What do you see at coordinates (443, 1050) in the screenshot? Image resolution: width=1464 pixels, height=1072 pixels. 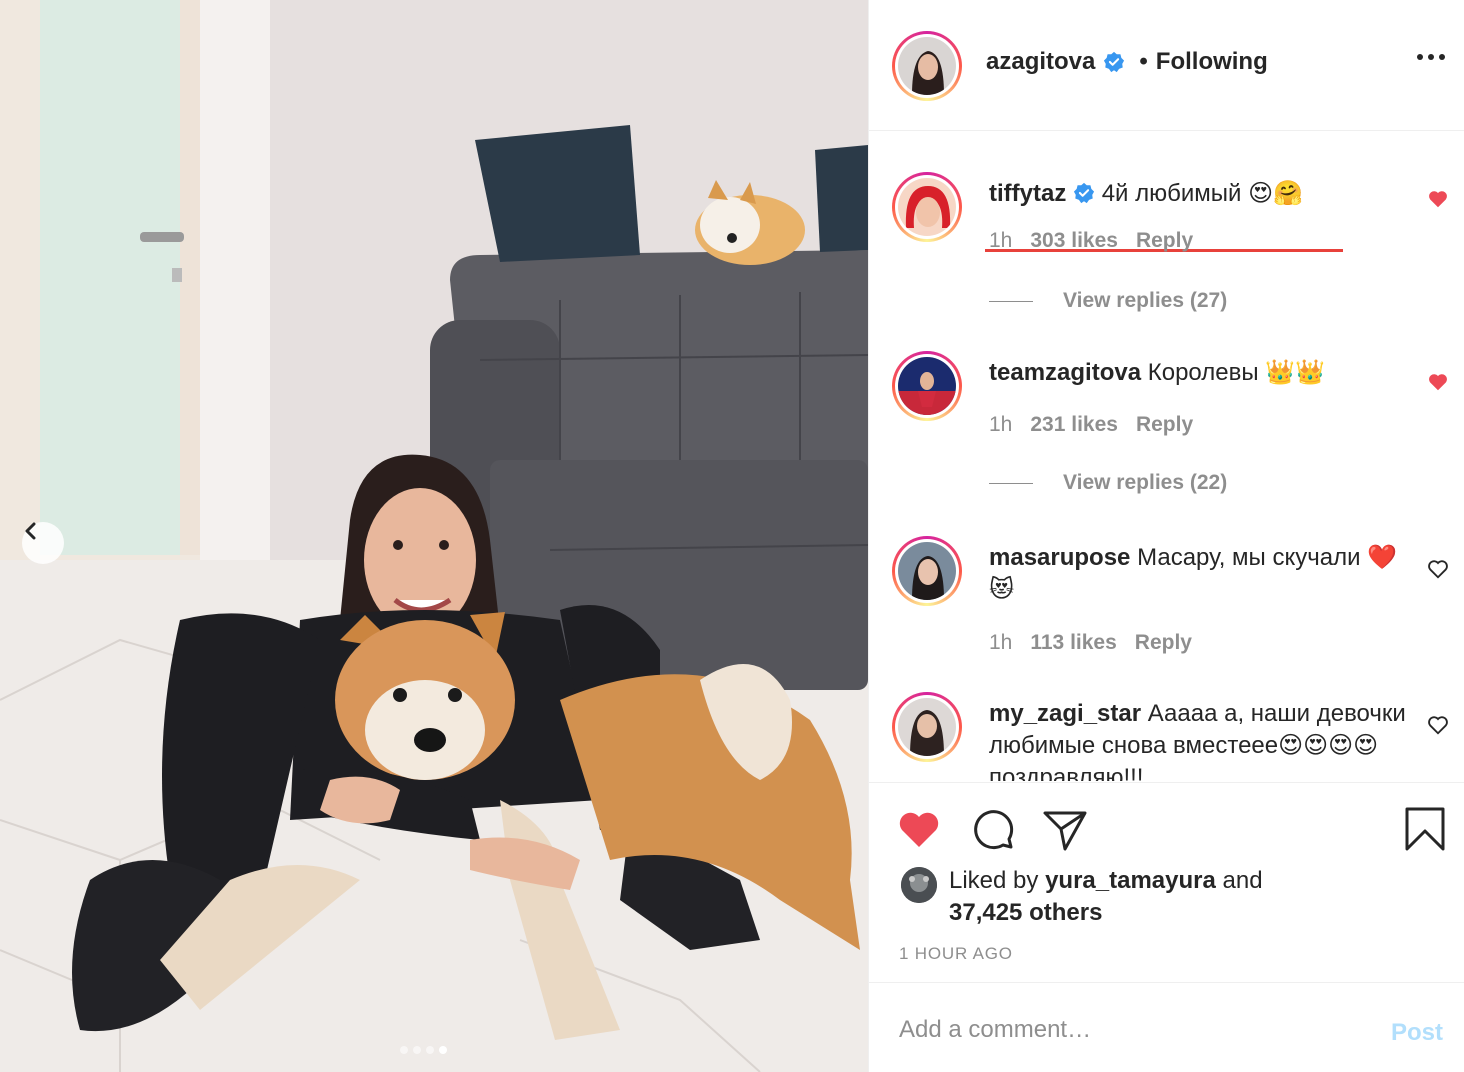 I see `carousel-dot-active` at bounding box center [443, 1050].